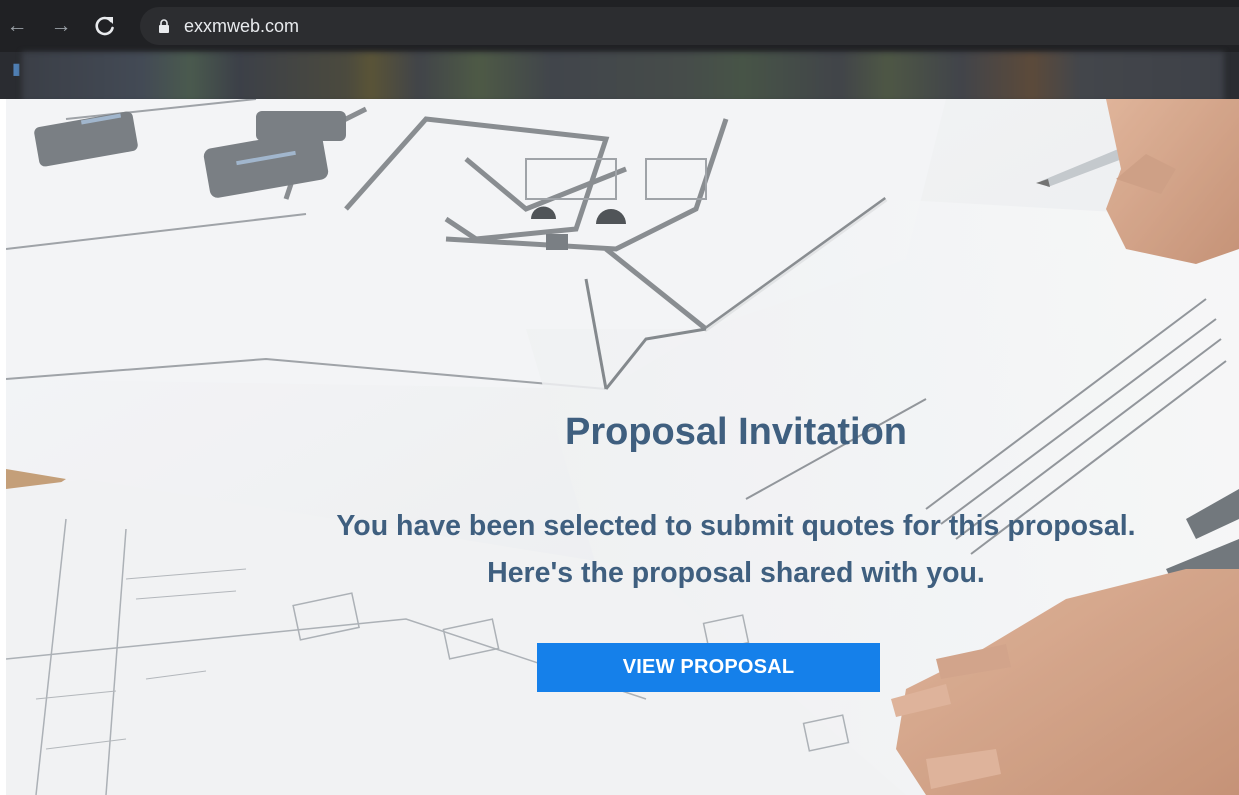  I want to click on invitation-title: Proposal Invitation, so click(736, 432).